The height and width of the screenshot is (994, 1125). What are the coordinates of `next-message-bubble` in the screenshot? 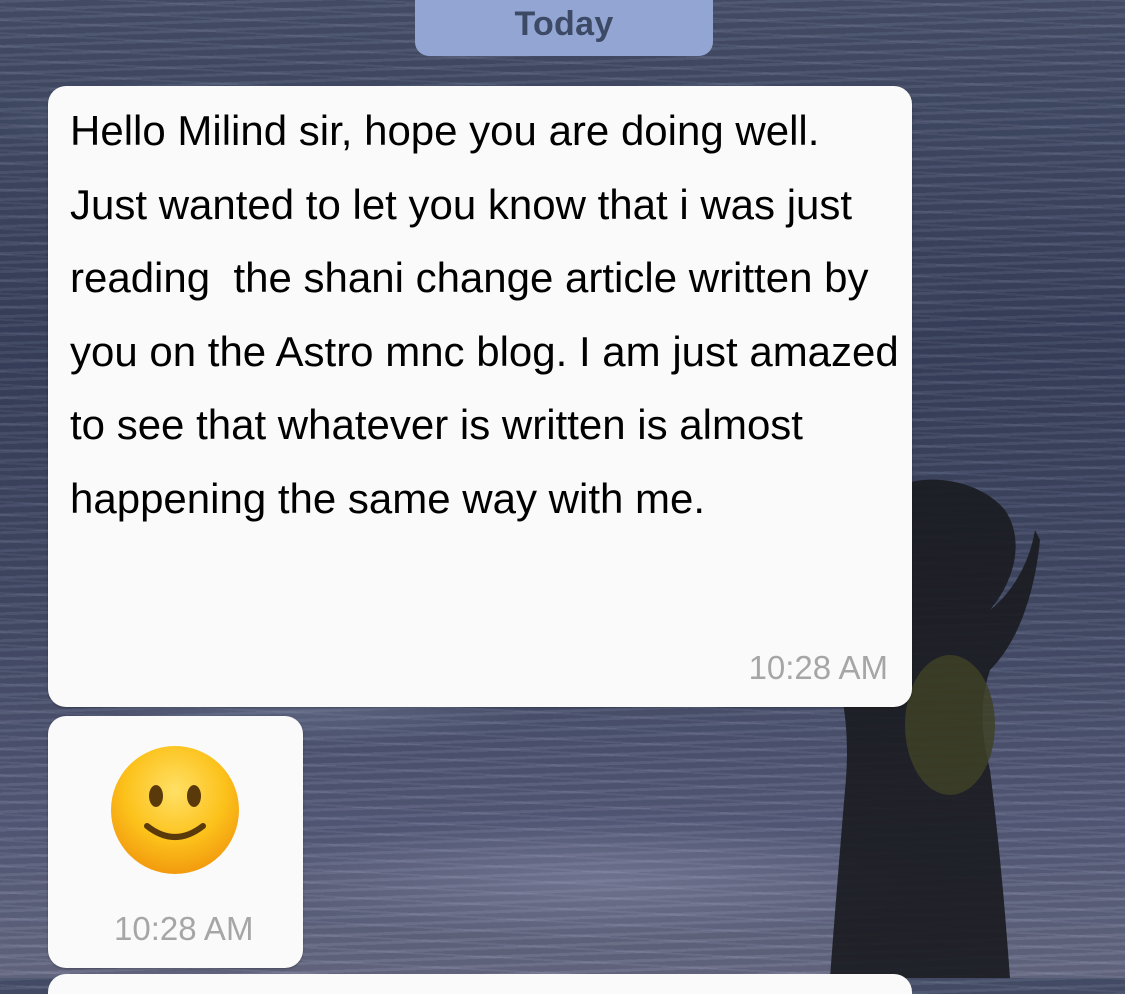 It's located at (480, 984).